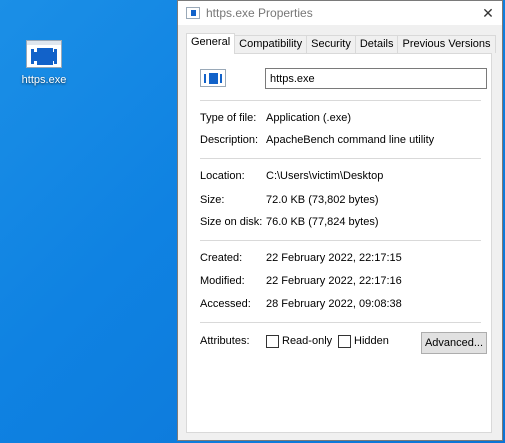  What do you see at coordinates (44, 80) in the screenshot?
I see `desktop-icon-label: https.exe` at bounding box center [44, 80].